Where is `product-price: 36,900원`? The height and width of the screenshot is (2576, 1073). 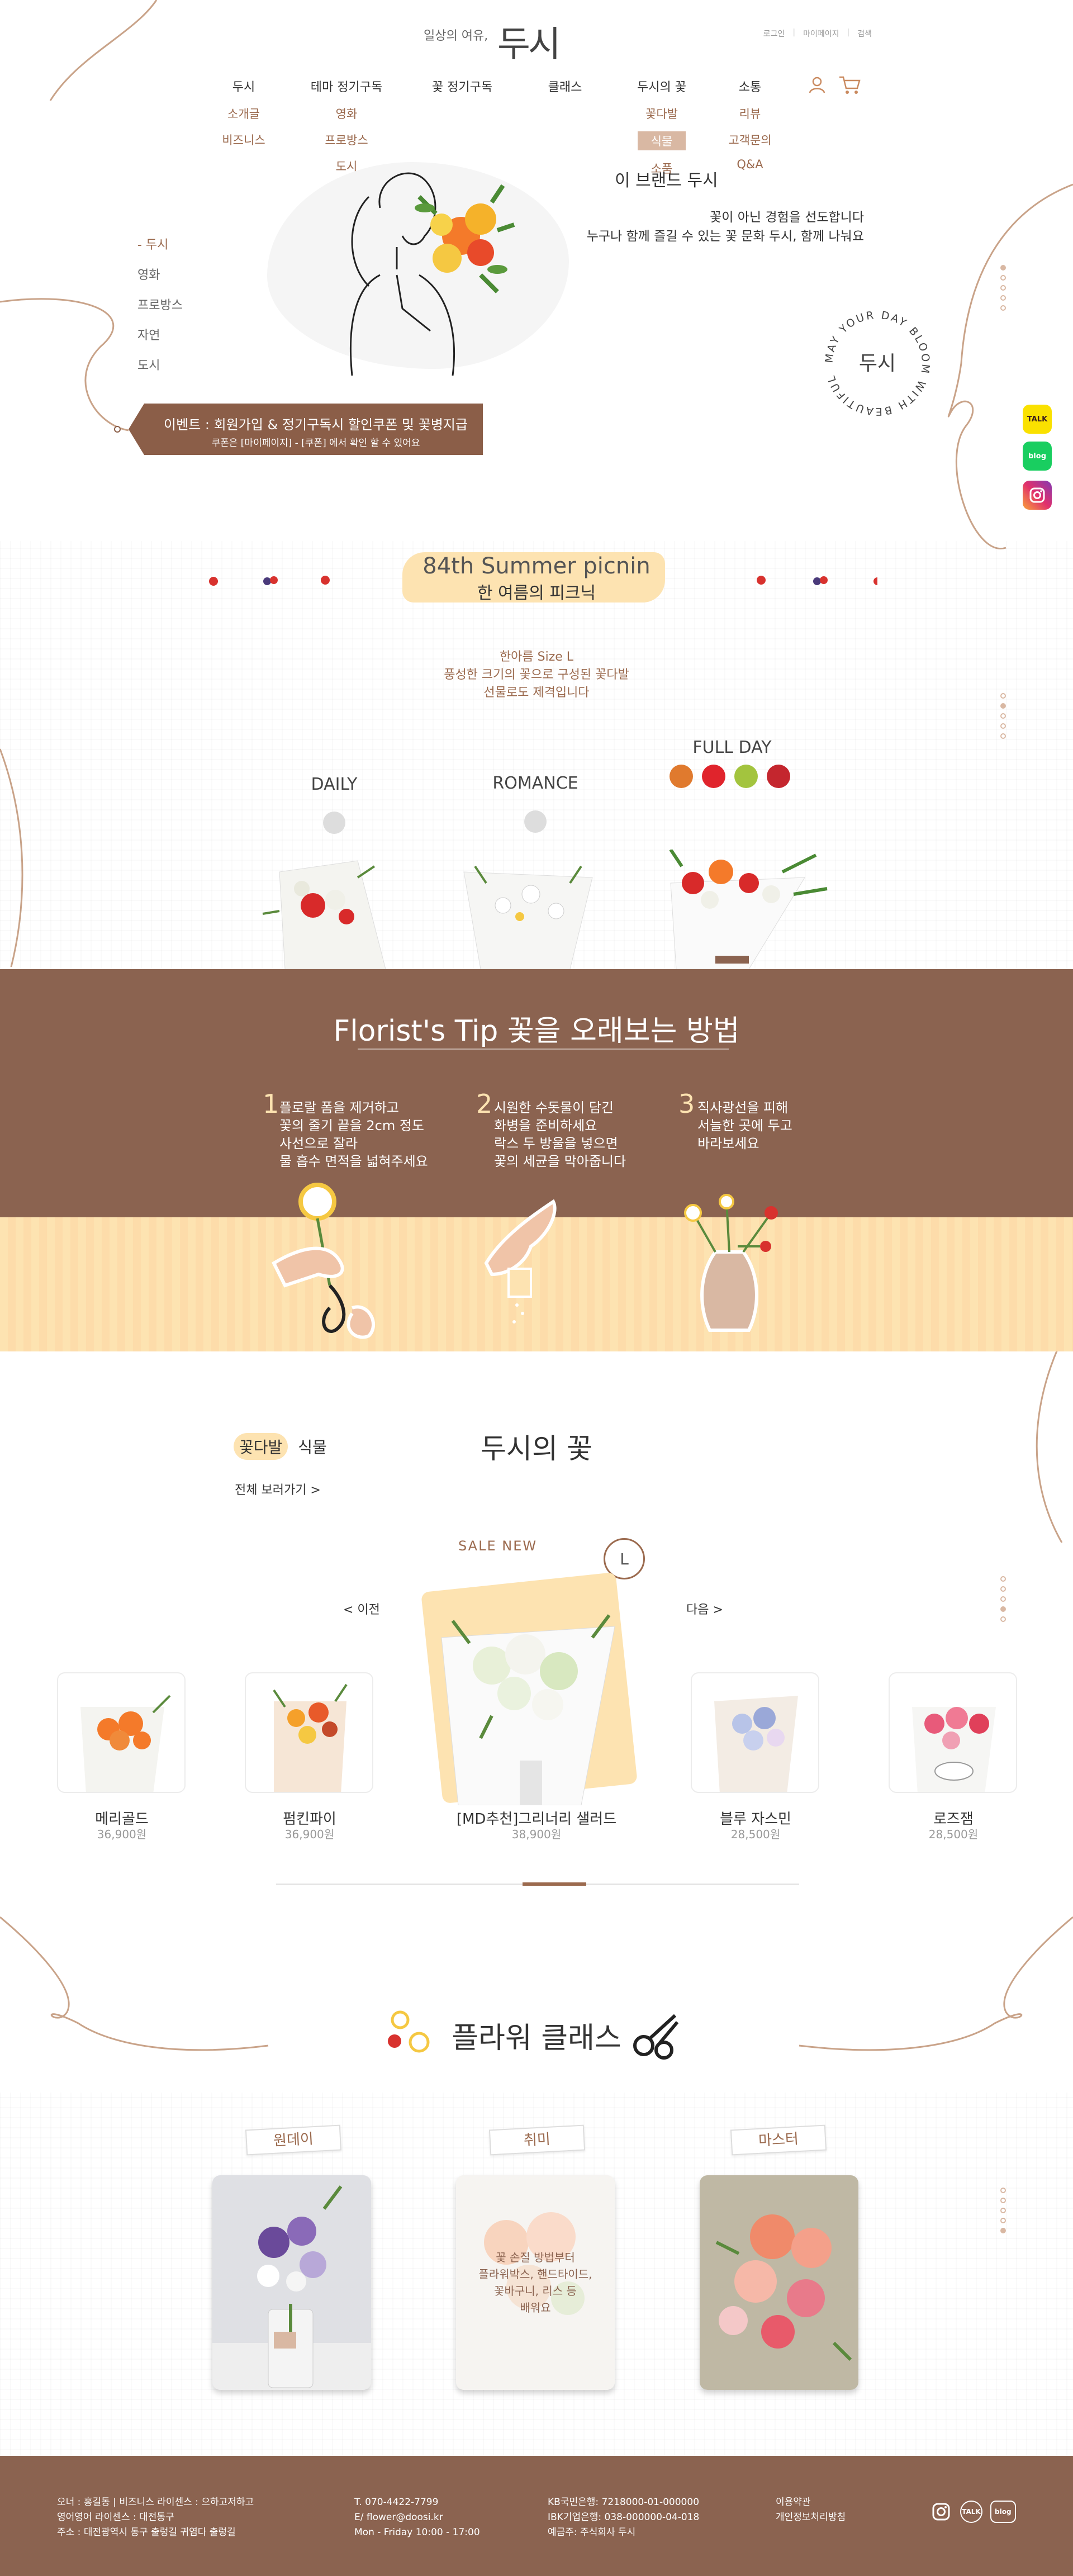 product-price: 36,900원 is located at coordinates (309, 1834).